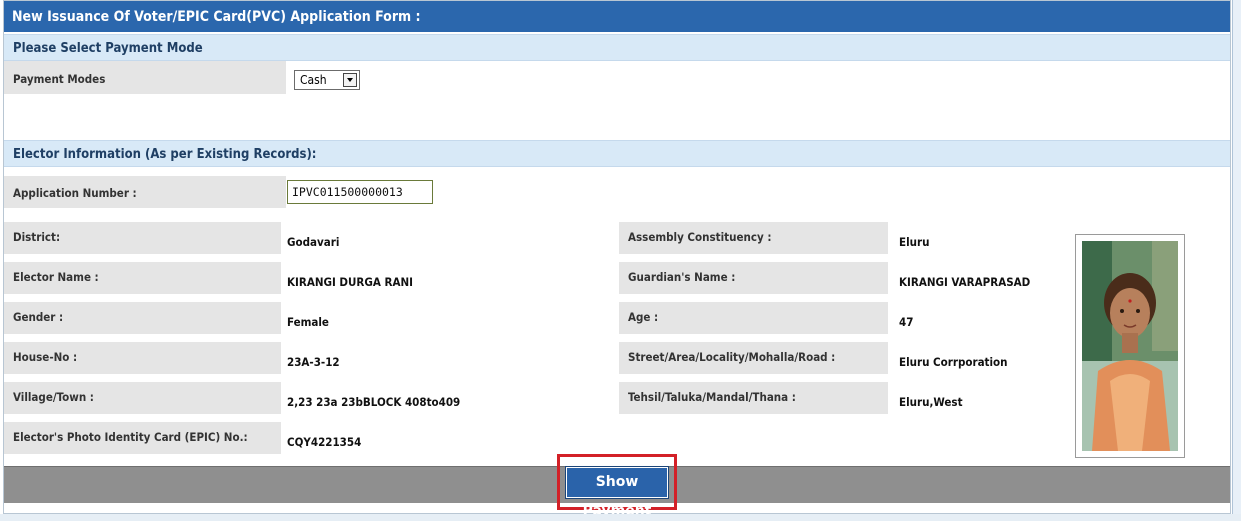 This screenshot has width=1241, height=526. I want to click on application-number-row: Application Number :, so click(617, 192).